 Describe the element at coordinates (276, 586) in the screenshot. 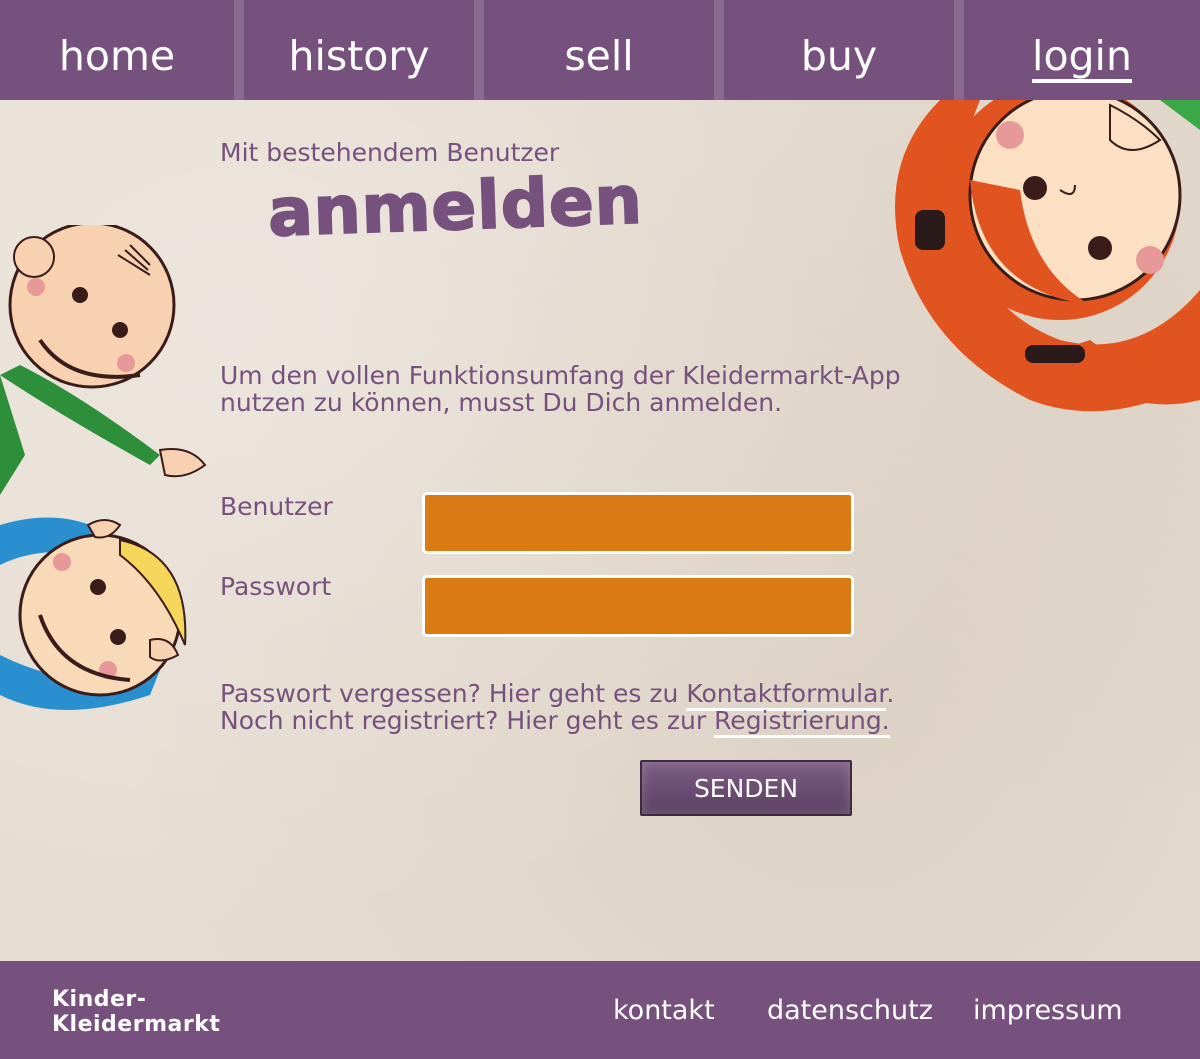

I see `password-label: Passwort` at that location.